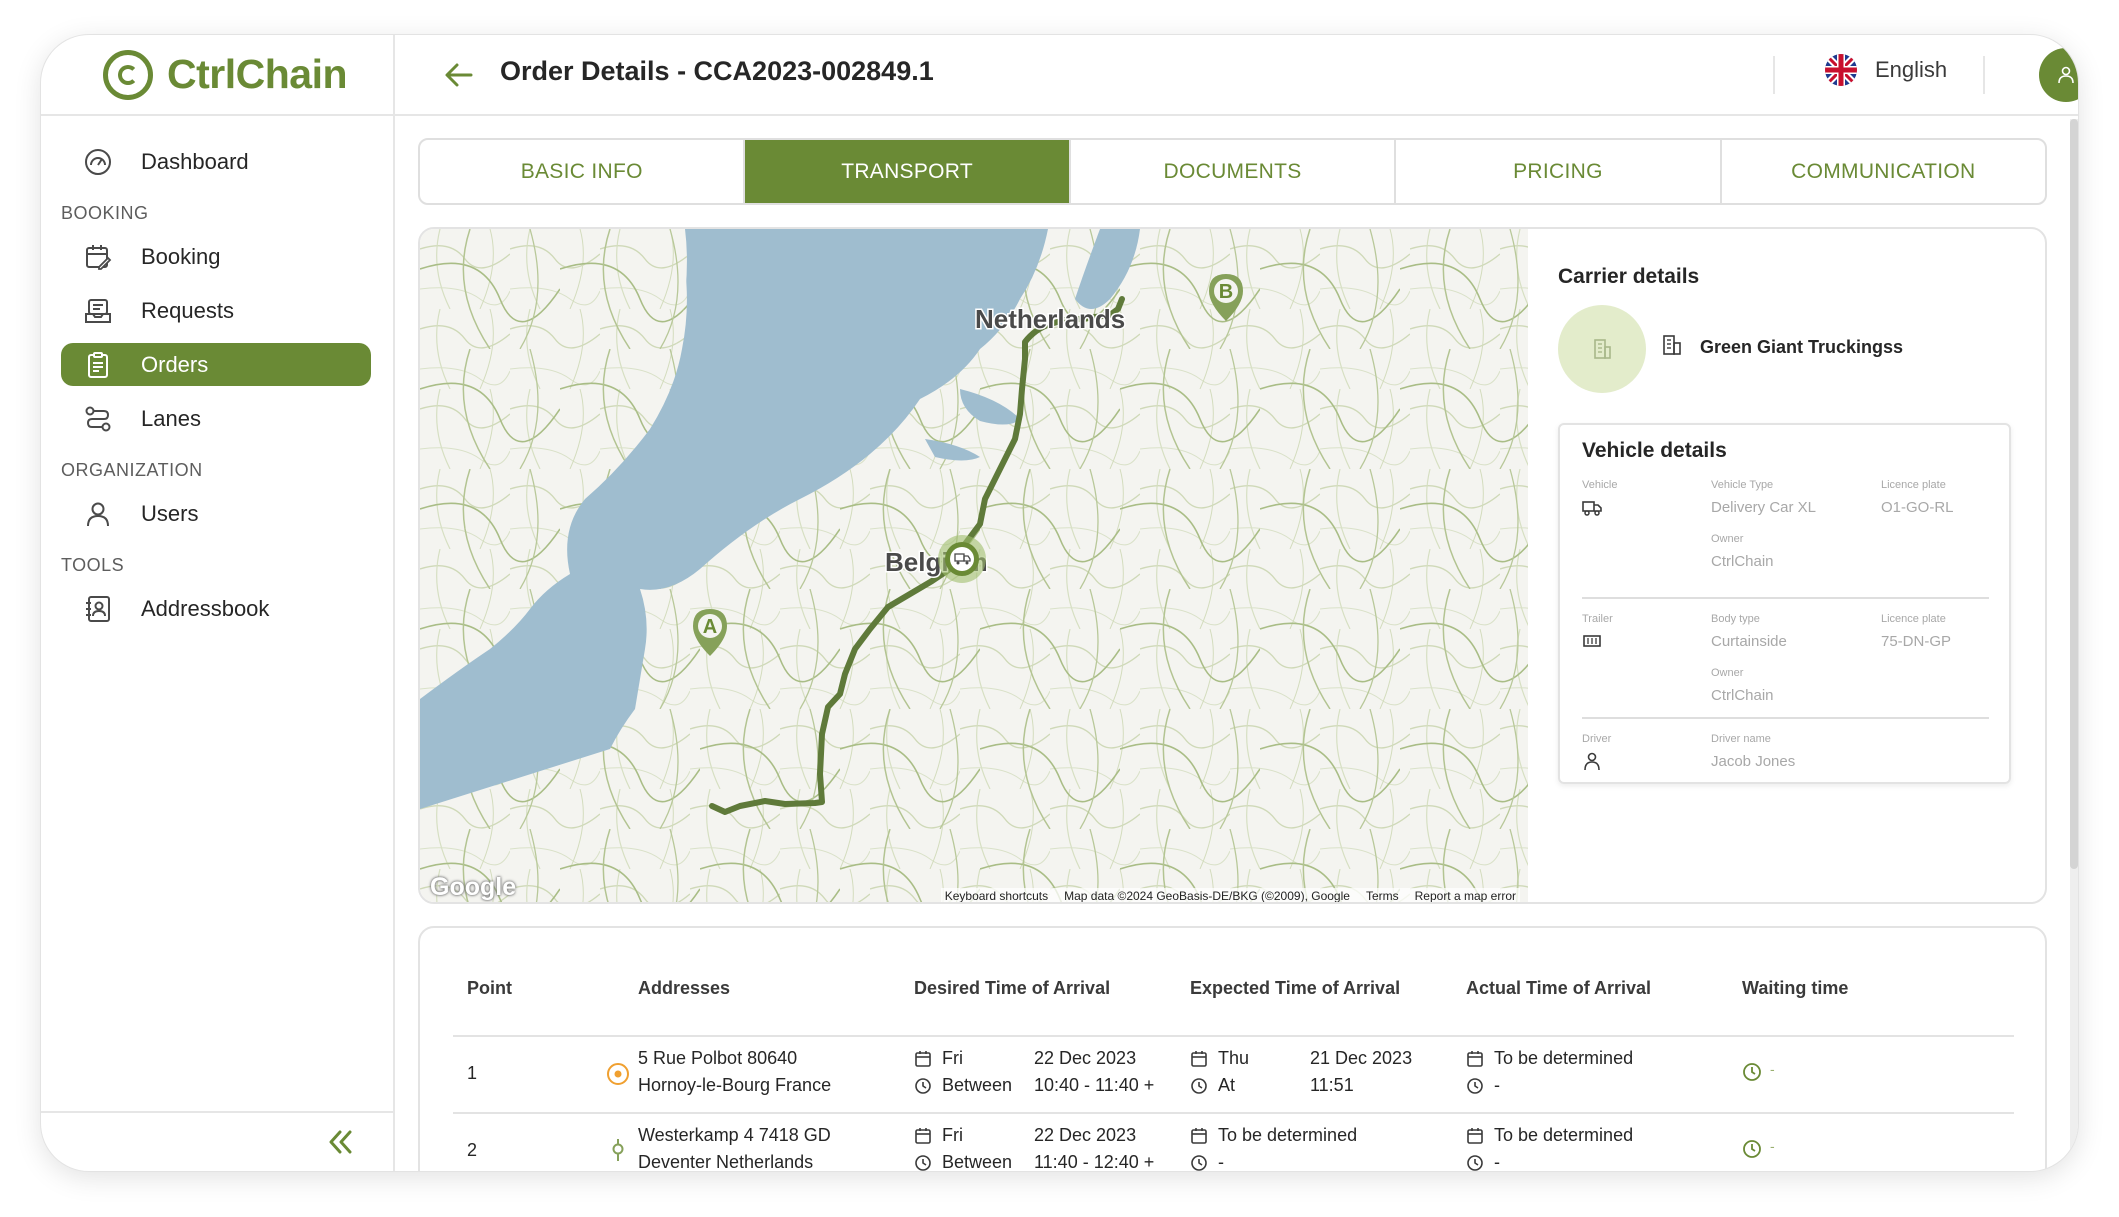  What do you see at coordinates (1916, 641) in the screenshot?
I see `trailer-plate-value: 75-DN-GP` at bounding box center [1916, 641].